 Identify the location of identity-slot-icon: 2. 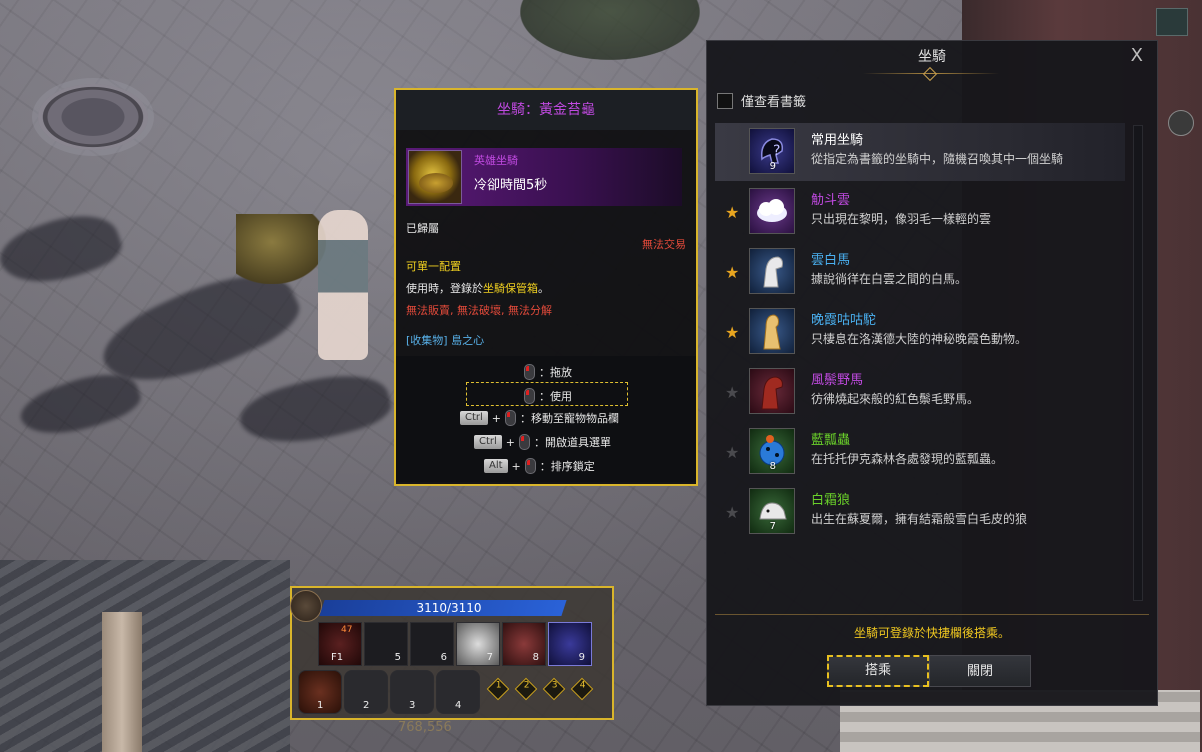
(526, 689).